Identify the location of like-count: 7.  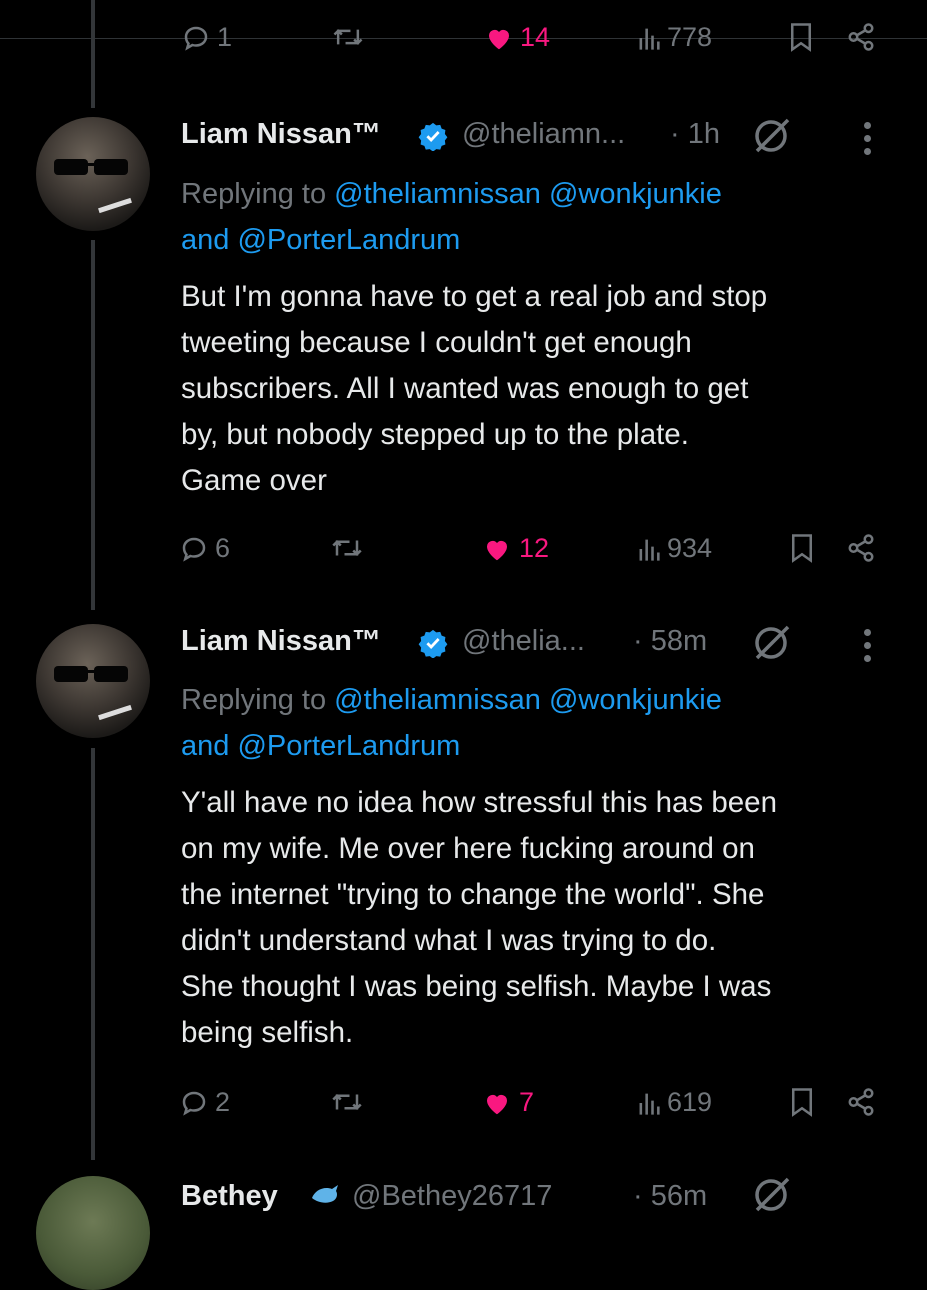
(527, 1102).